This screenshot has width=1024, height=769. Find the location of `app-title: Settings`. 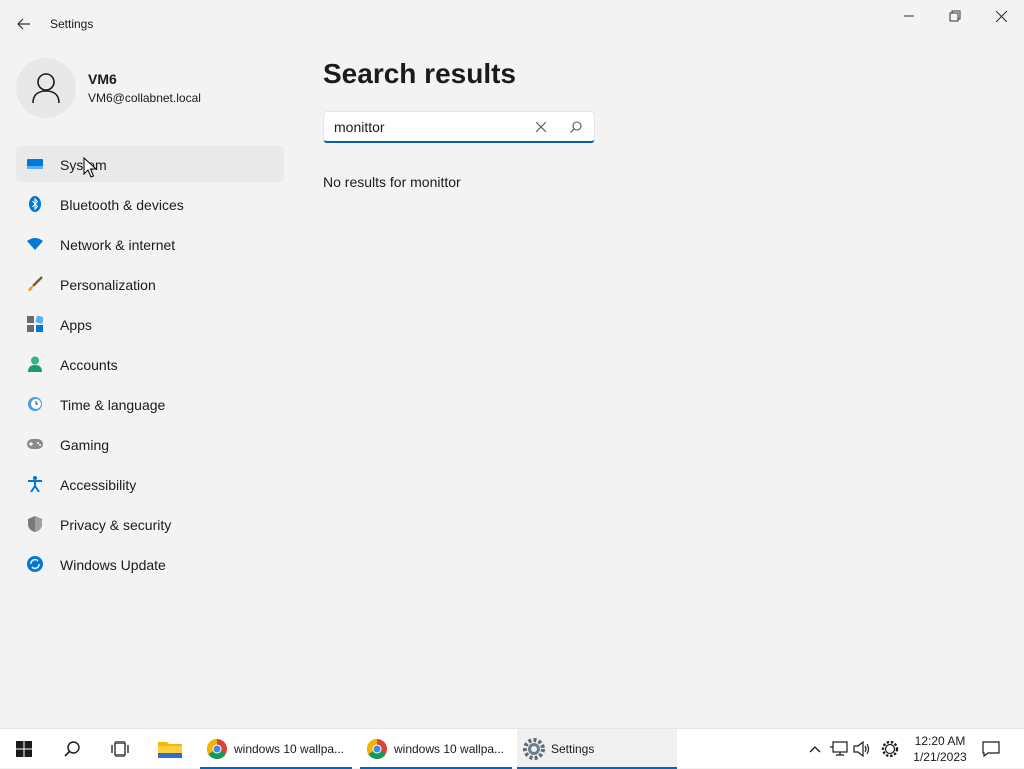

app-title: Settings is located at coordinates (72, 24).